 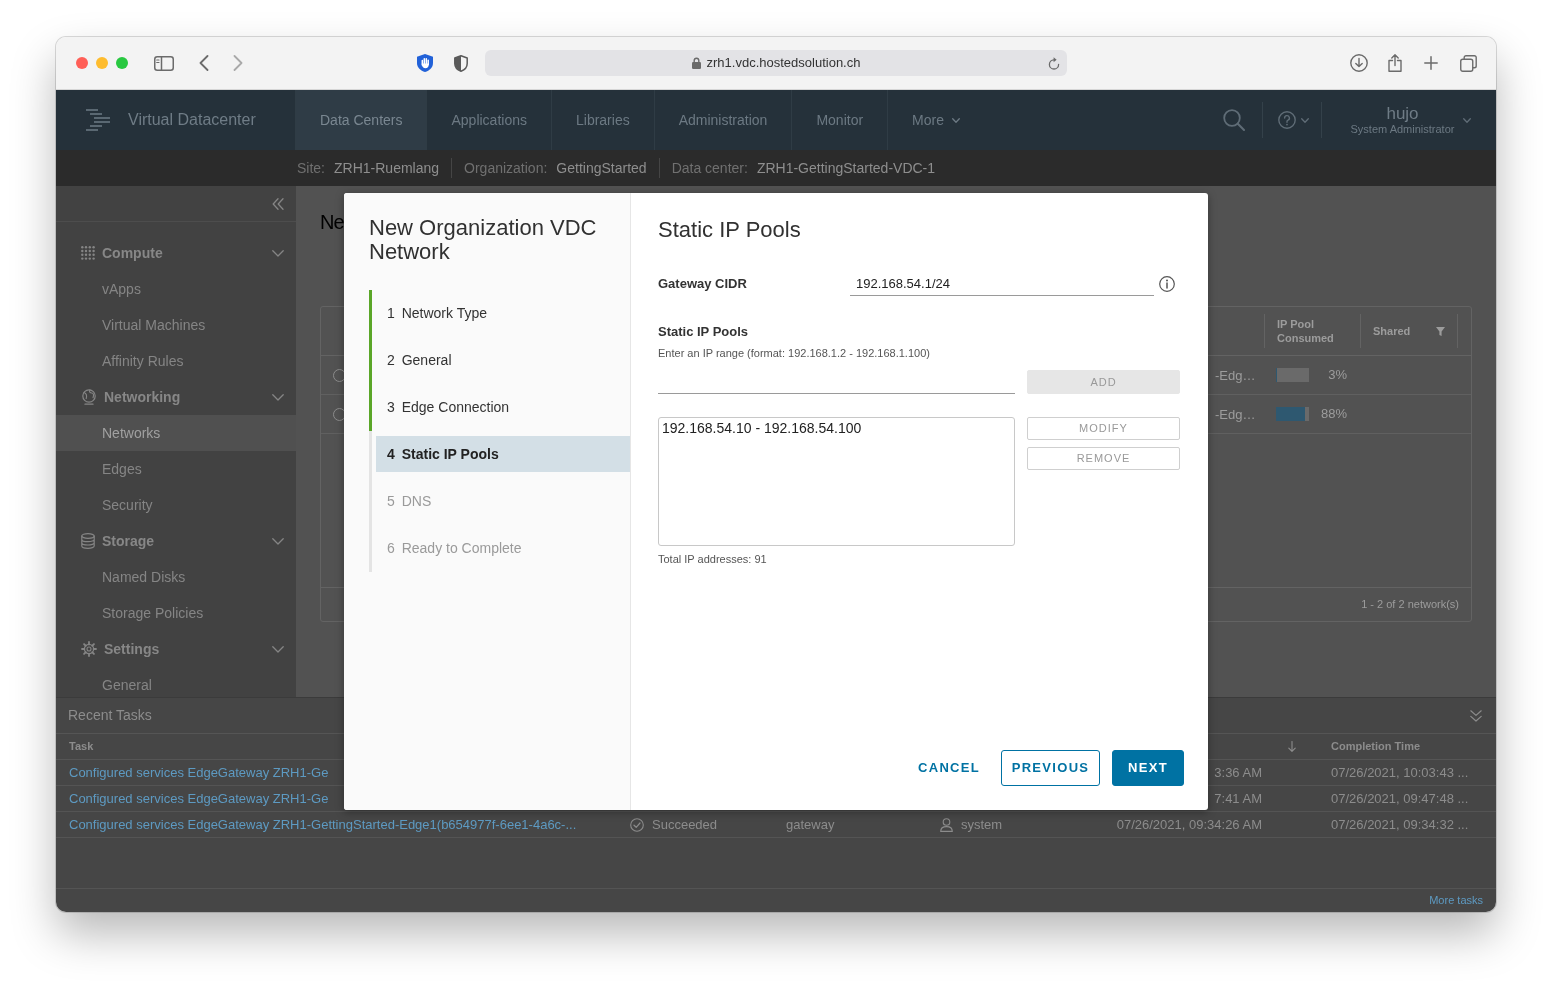 I want to click on app-title: Virtual Datacenter, so click(x=192, y=120).